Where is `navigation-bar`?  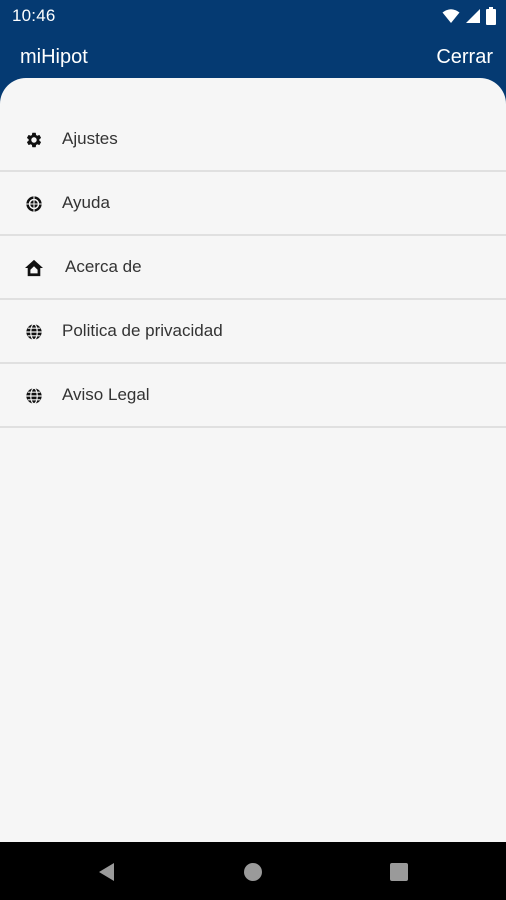
navigation-bar is located at coordinates (253, 871).